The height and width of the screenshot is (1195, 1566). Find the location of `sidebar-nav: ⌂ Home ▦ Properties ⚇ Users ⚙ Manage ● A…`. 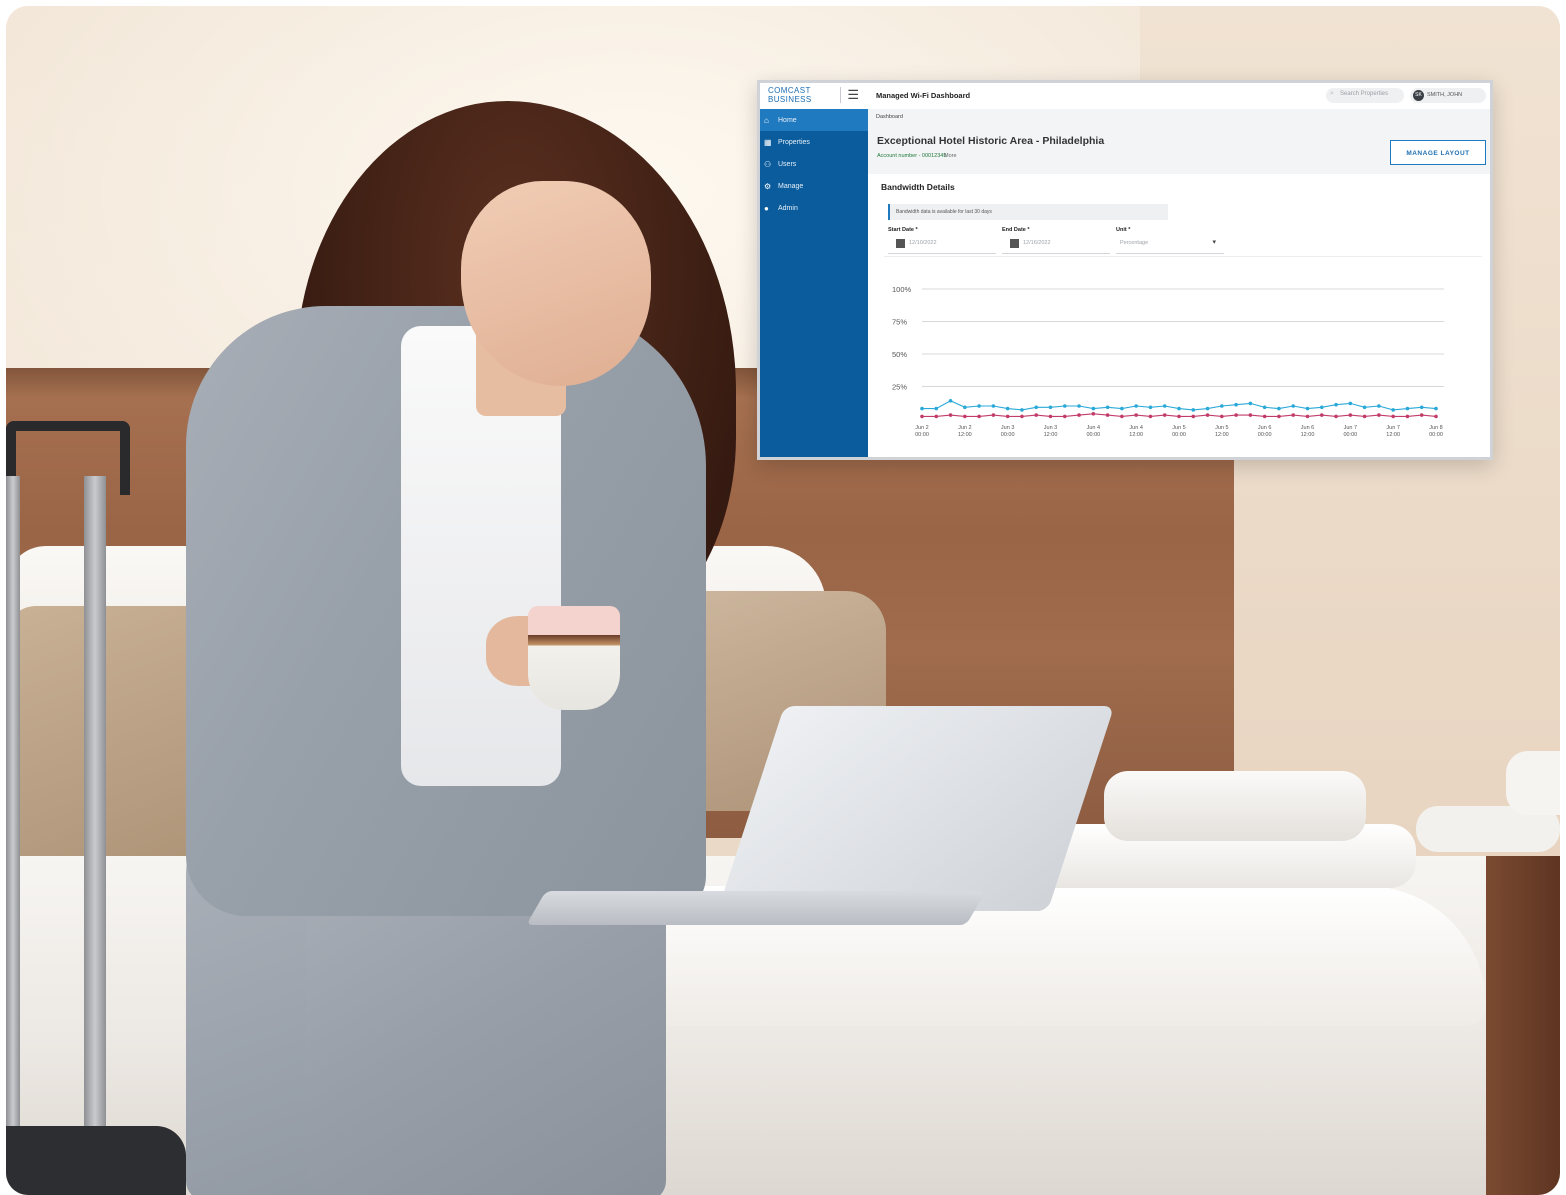

sidebar-nav: ⌂ Home ▦ Properties ⚇ Users ⚙ Manage ● A… is located at coordinates (814, 164).